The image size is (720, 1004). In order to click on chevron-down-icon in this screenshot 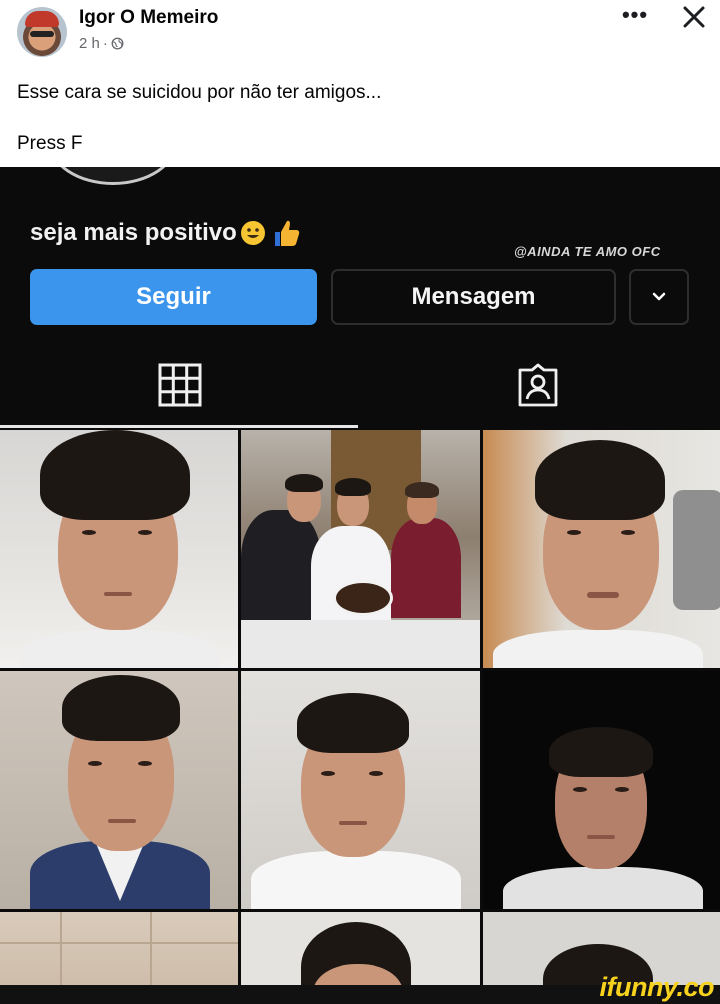, I will do `click(659, 296)`.